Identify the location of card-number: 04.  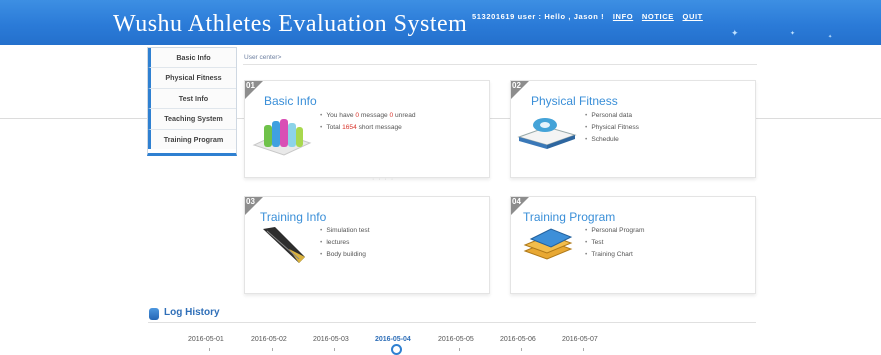
(516, 201).